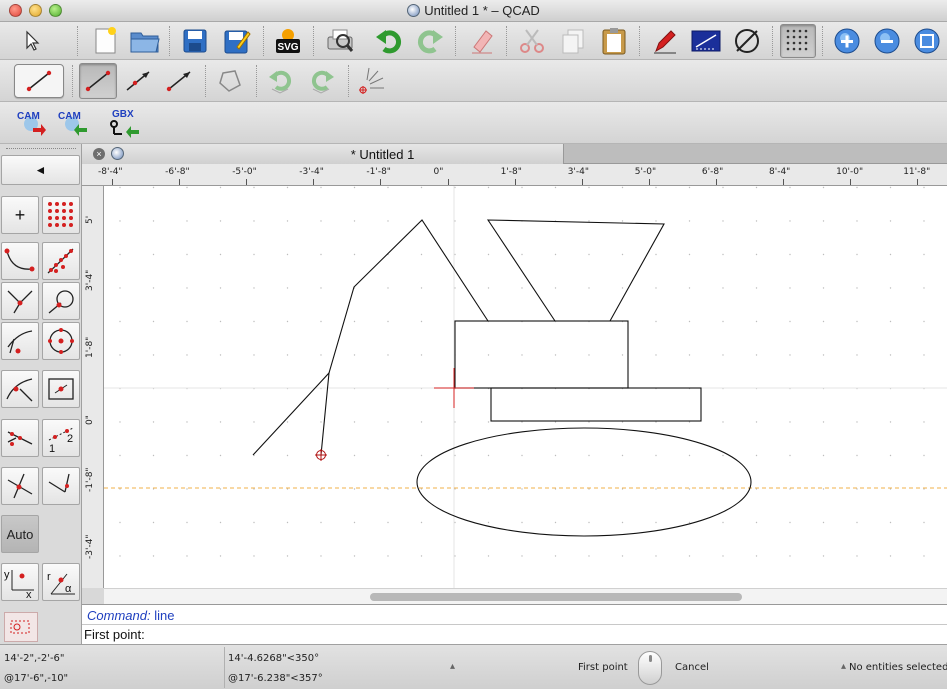  I want to click on scrollbar-thumb, so click(556, 597).